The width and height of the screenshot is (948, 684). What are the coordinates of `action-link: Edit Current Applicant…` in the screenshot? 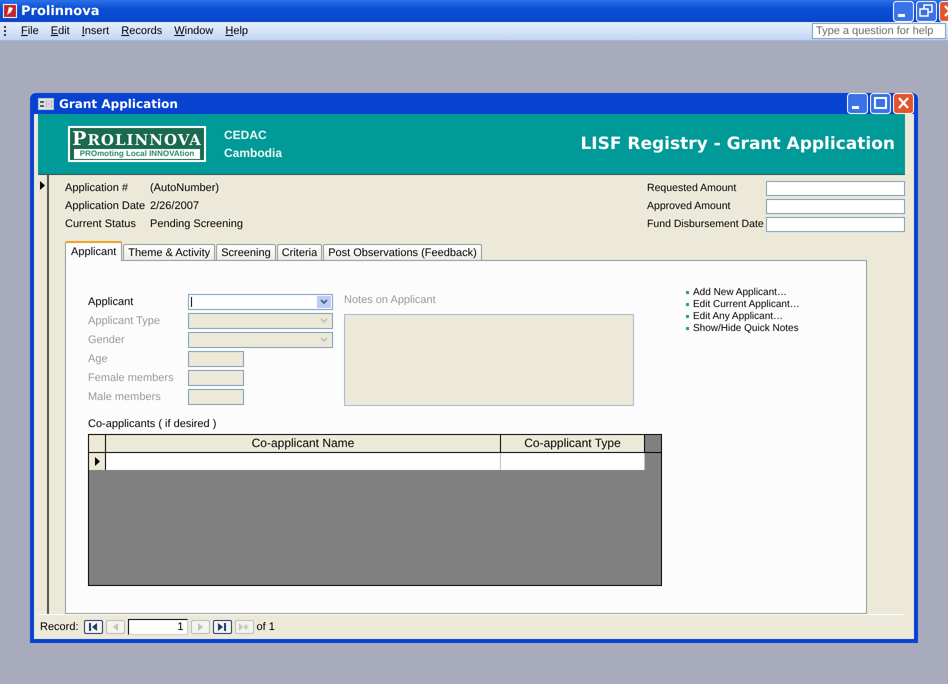 It's located at (746, 304).